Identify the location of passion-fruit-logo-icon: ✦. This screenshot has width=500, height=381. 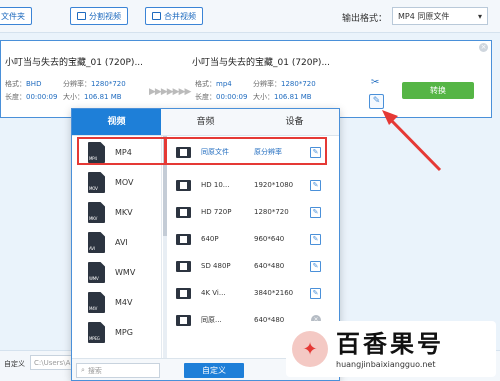
(310, 349).